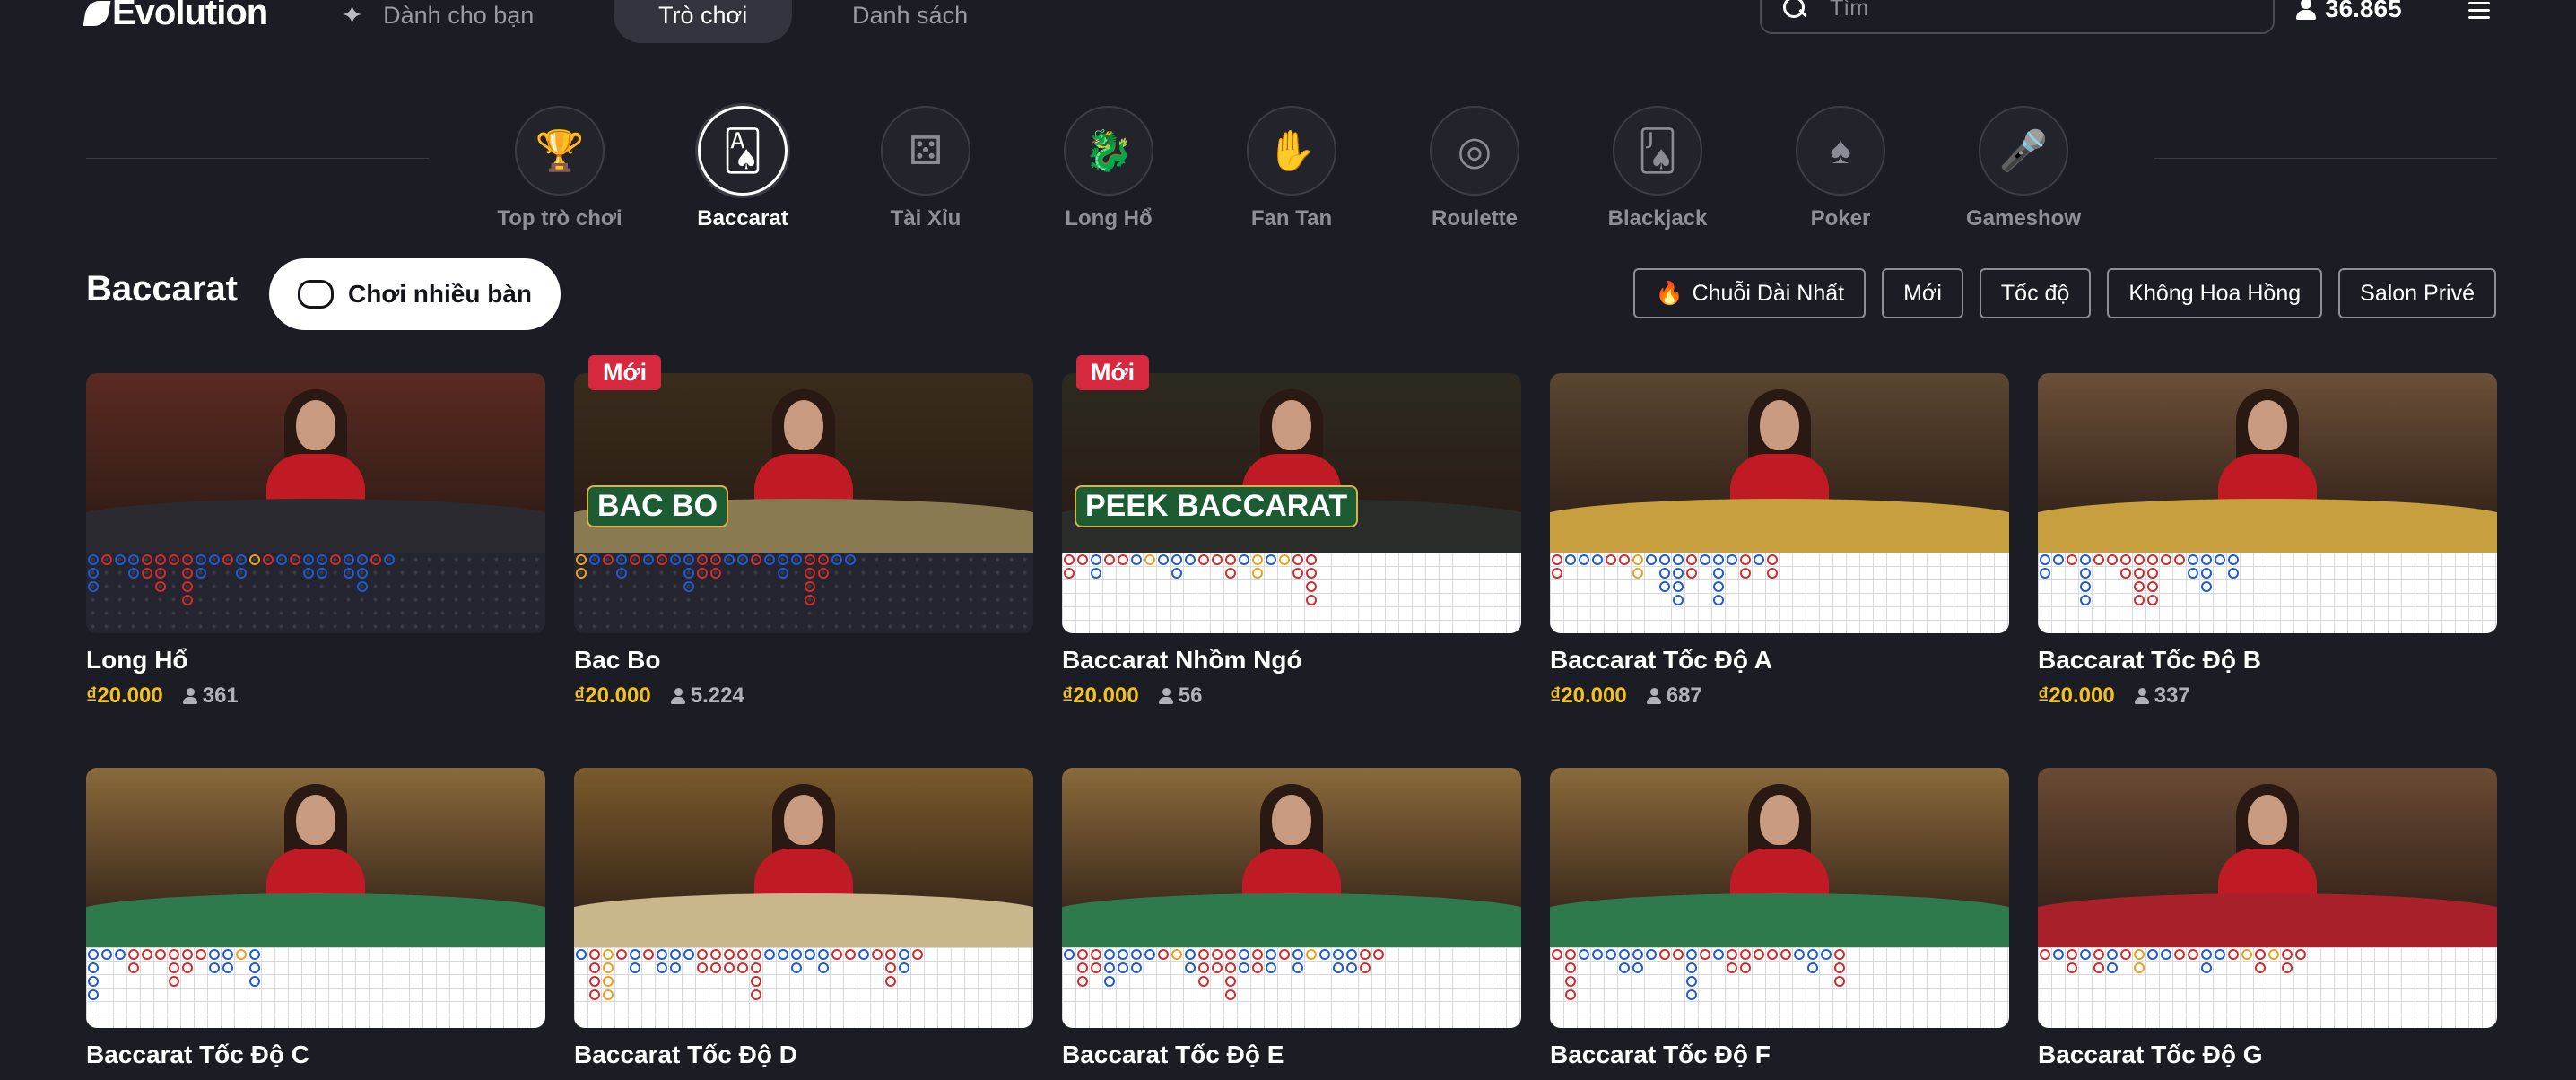  Describe the element at coordinates (2479, 11) in the screenshot. I see `hamburger-menu-icon` at that location.